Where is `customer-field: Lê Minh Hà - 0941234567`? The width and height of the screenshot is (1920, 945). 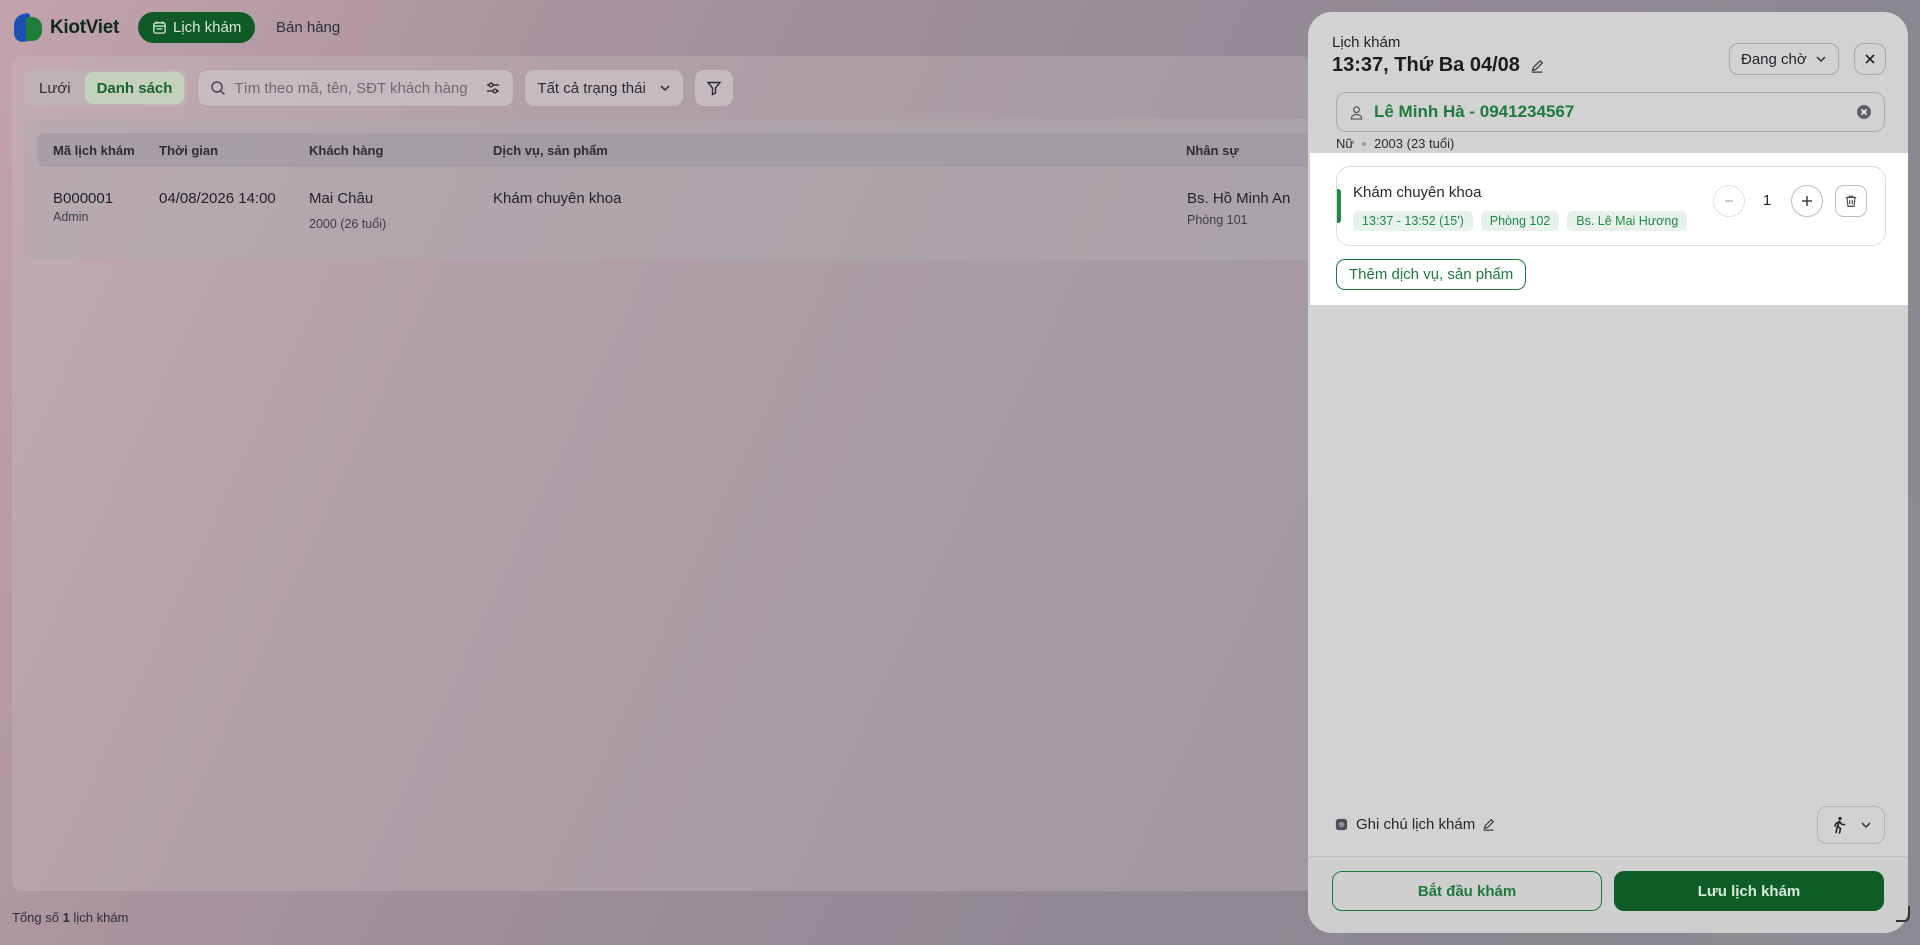
customer-field: Lê Minh Hà - 0941234567 is located at coordinates (1610, 112).